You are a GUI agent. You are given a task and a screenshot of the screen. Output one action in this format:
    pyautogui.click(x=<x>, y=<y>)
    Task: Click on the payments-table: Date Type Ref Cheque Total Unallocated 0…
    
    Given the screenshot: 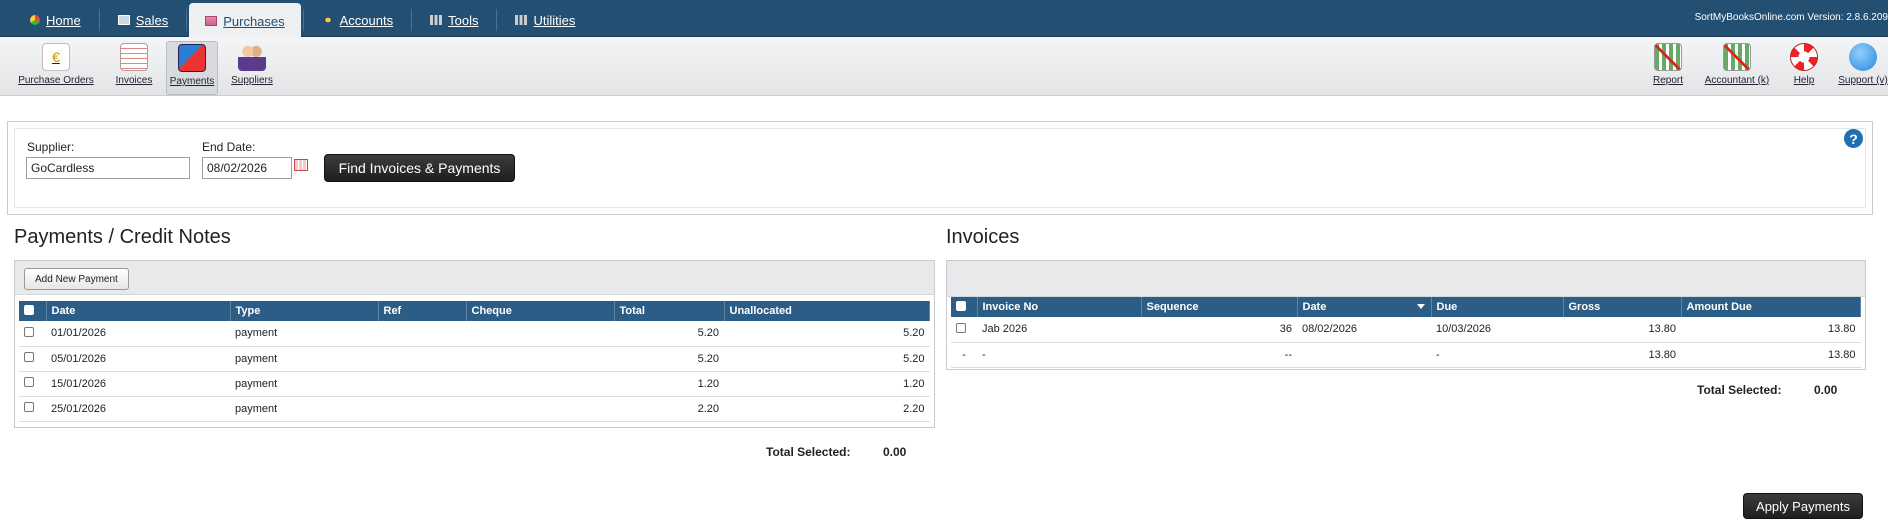 What is the action you would take?
    pyautogui.click(x=474, y=361)
    